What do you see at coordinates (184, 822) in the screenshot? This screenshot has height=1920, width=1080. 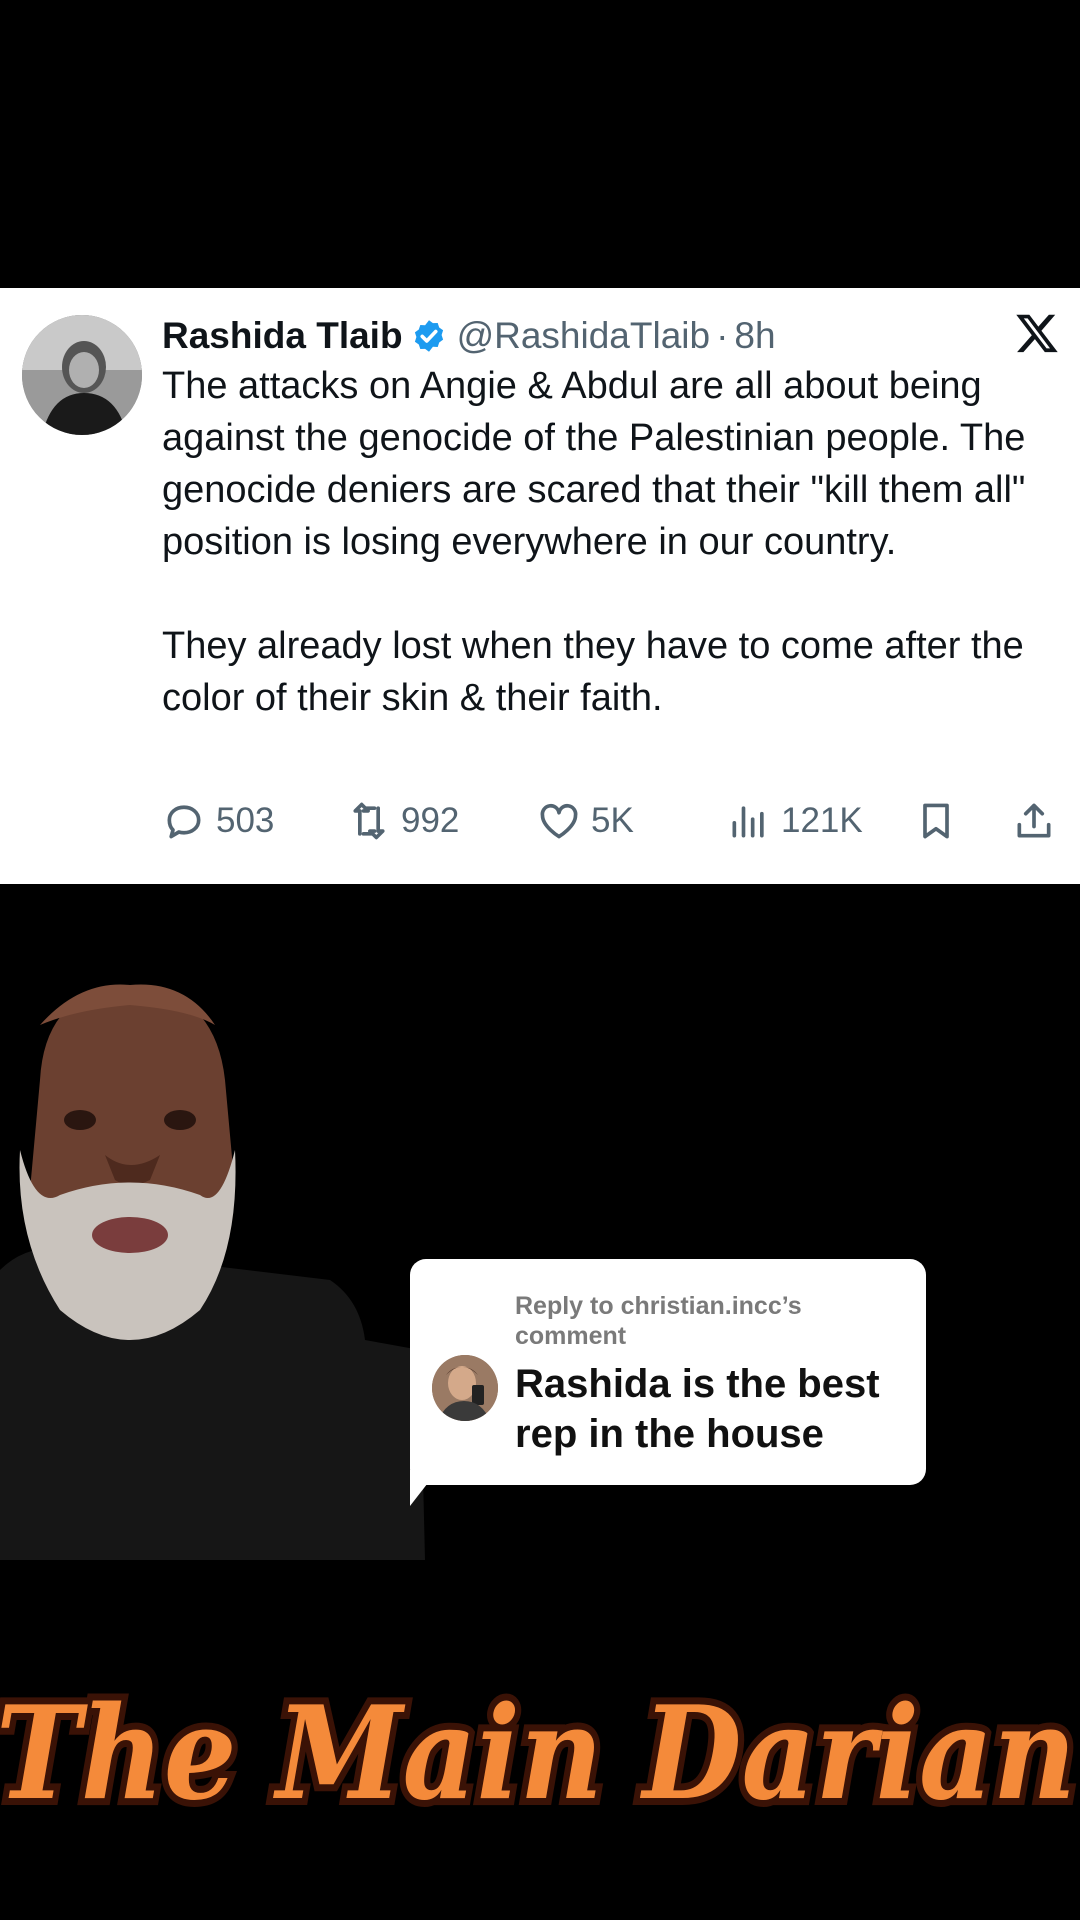 I see `reply-bubble-icon` at bounding box center [184, 822].